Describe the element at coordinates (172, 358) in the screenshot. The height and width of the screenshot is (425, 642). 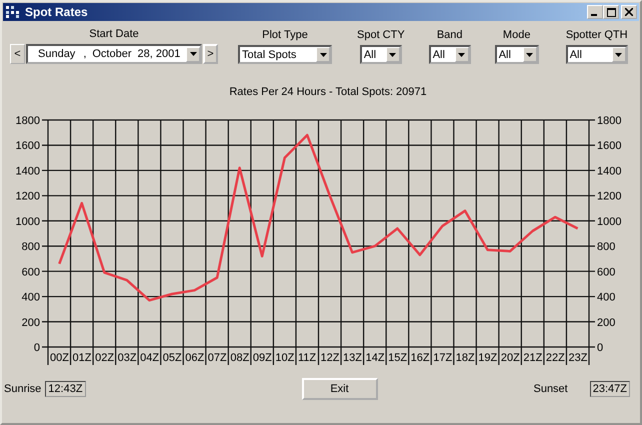
I see `category-label: 05Z` at that location.